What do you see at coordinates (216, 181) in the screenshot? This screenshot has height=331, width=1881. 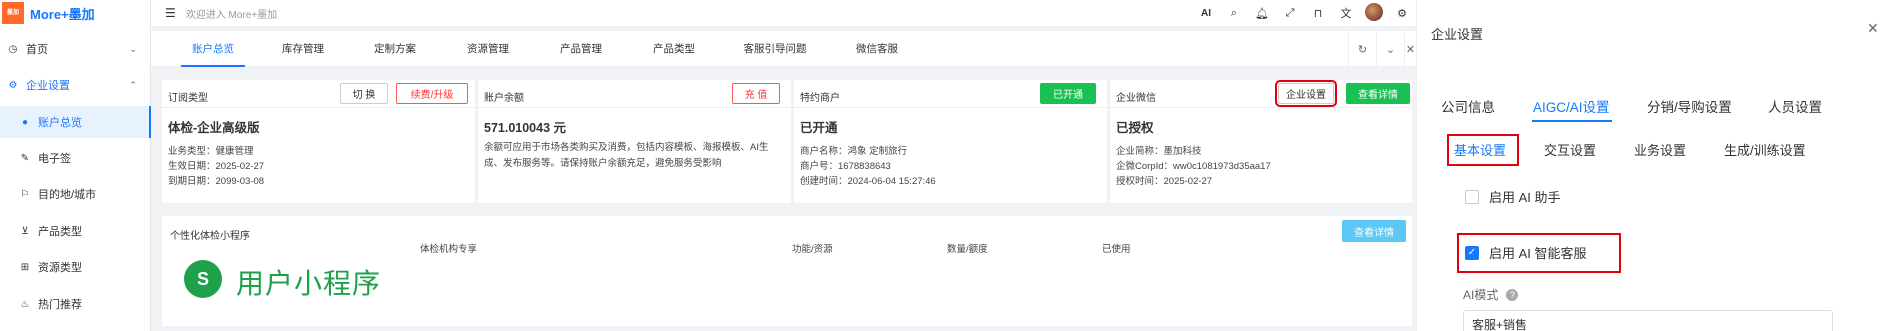 I see `expiry-date: 到期日期：2099-03-08` at bounding box center [216, 181].